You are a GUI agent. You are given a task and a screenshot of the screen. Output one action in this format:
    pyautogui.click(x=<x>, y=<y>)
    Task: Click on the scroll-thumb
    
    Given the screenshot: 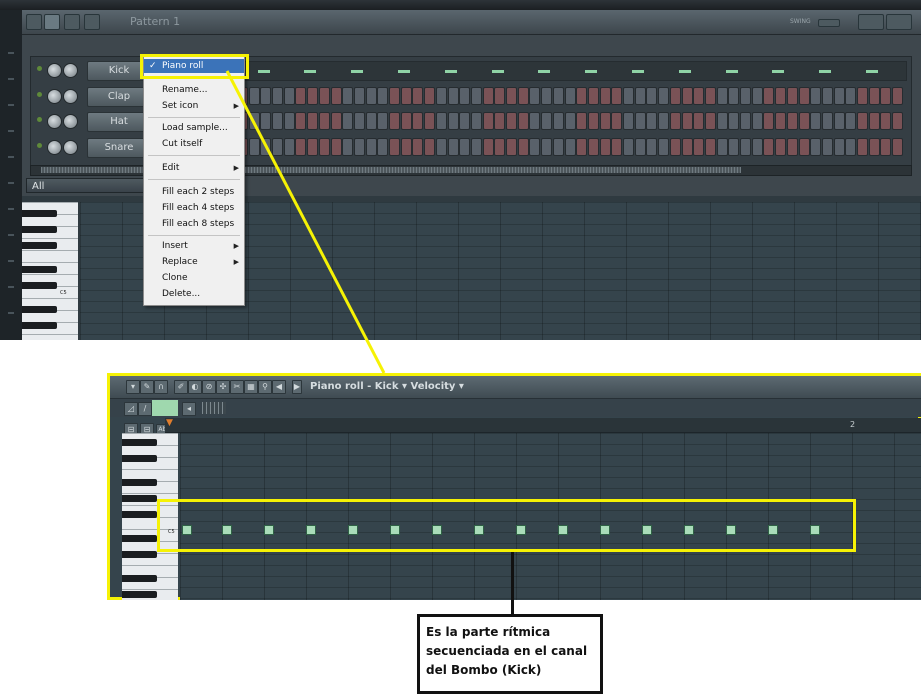 What is the action you would take?
    pyautogui.click(x=214, y=408)
    